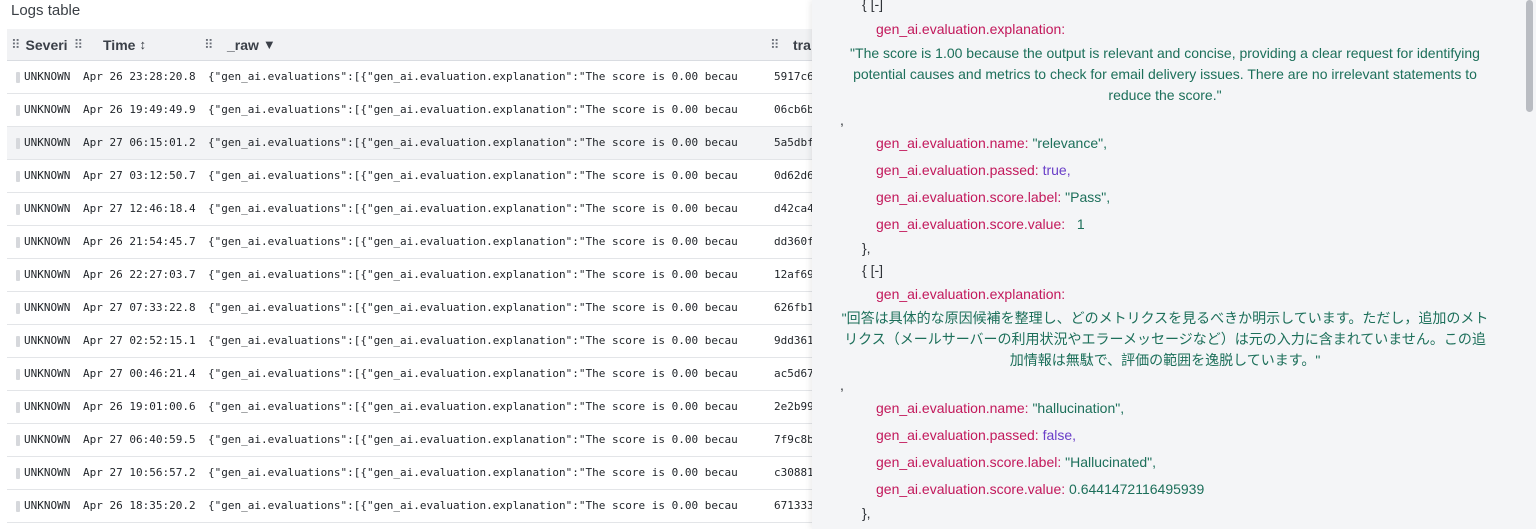  Describe the element at coordinates (793, 406) in the screenshot. I see `cell-trace: 2e2b99` at that location.